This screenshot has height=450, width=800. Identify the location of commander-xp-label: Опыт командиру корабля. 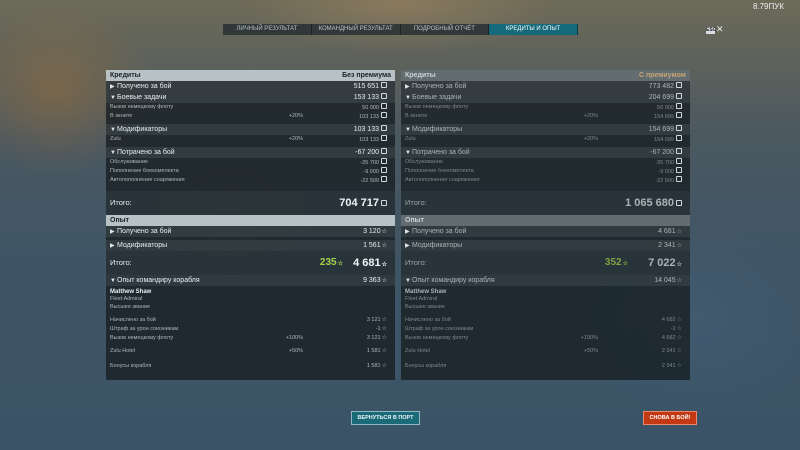
(453, 280).